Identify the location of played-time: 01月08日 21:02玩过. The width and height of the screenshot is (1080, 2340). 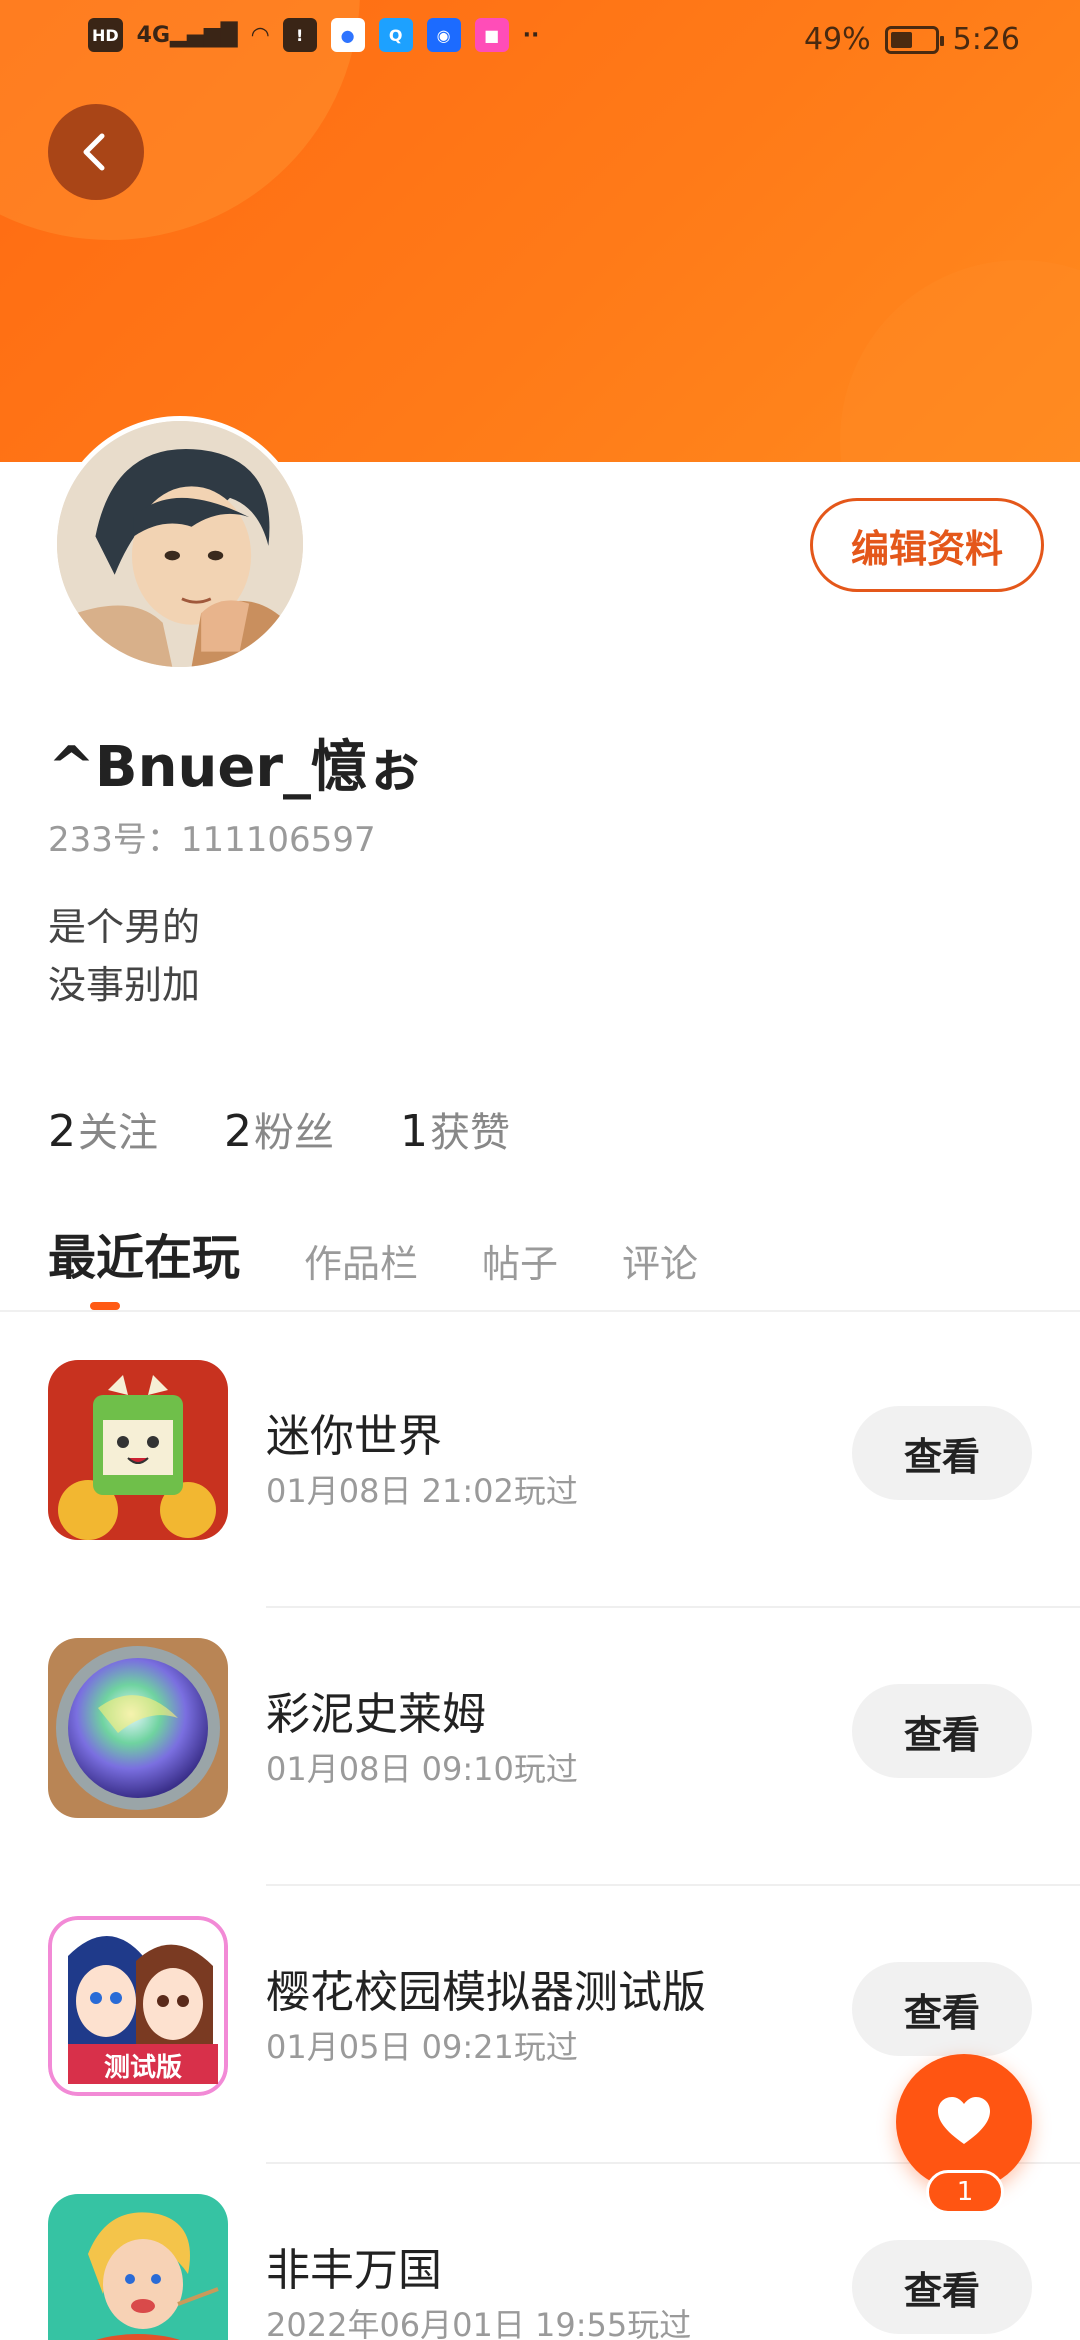
(422, 1491).